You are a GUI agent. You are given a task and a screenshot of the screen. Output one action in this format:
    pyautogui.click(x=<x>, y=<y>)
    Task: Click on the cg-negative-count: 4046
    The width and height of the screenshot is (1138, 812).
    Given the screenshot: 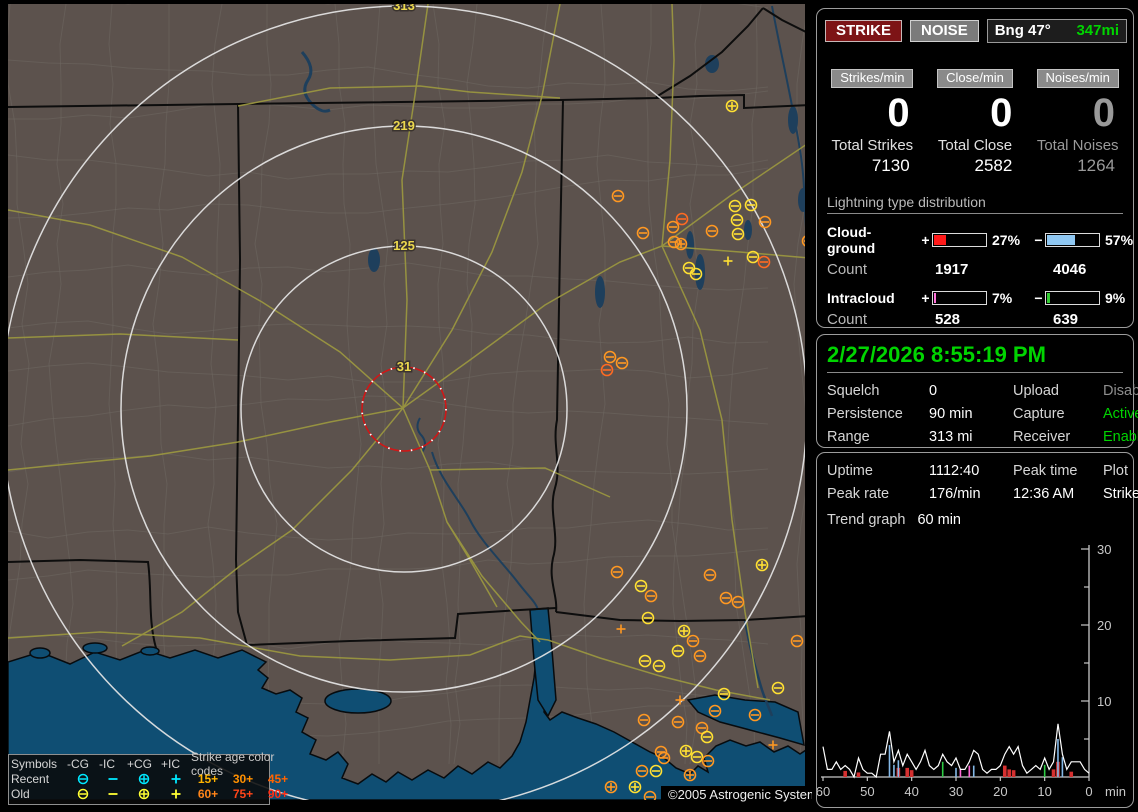 What is the action you would take?
    pyautogui.click(x=1070, y=269)
    